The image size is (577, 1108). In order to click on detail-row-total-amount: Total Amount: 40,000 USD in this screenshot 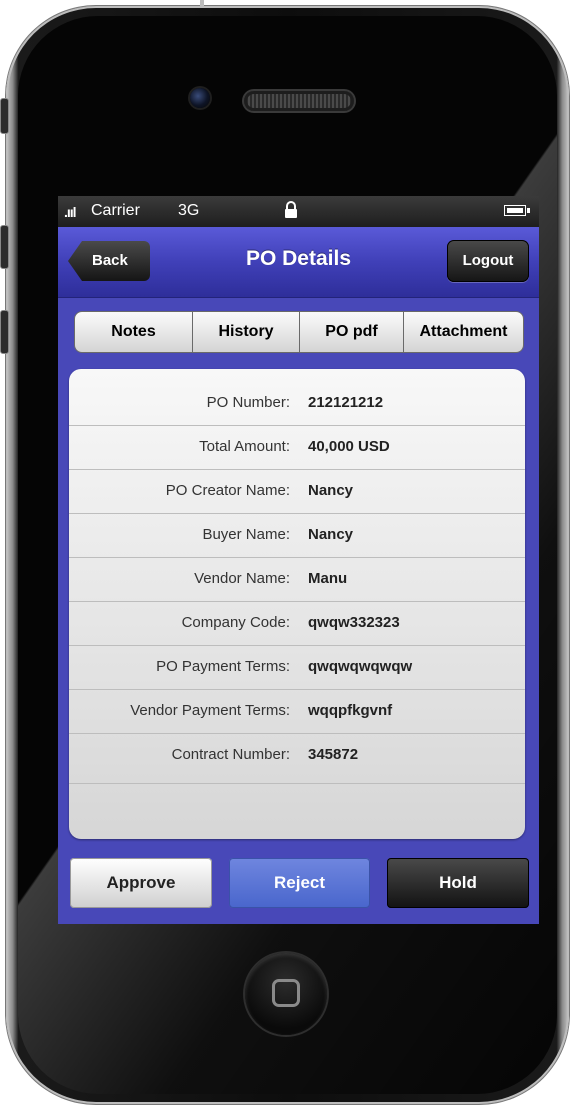, I will do `click(297, 447)`.